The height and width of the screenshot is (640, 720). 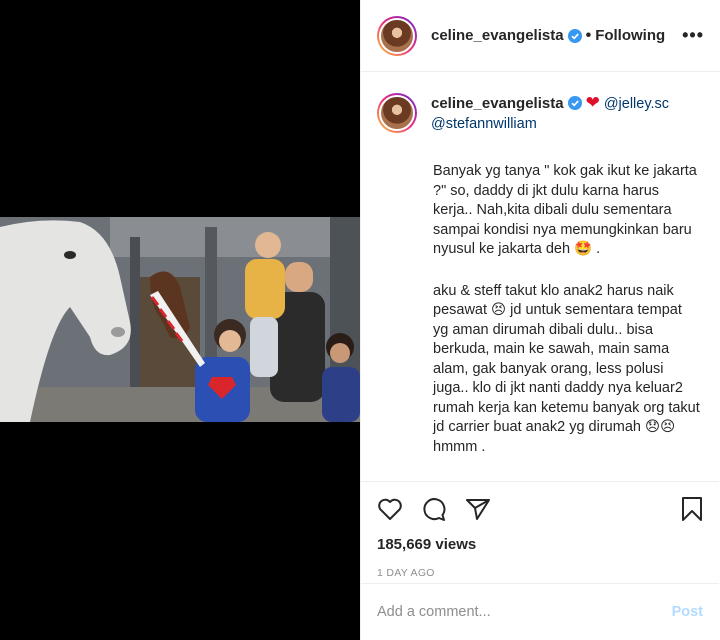 I want to click on action-icons, so click(x=540, y=509).